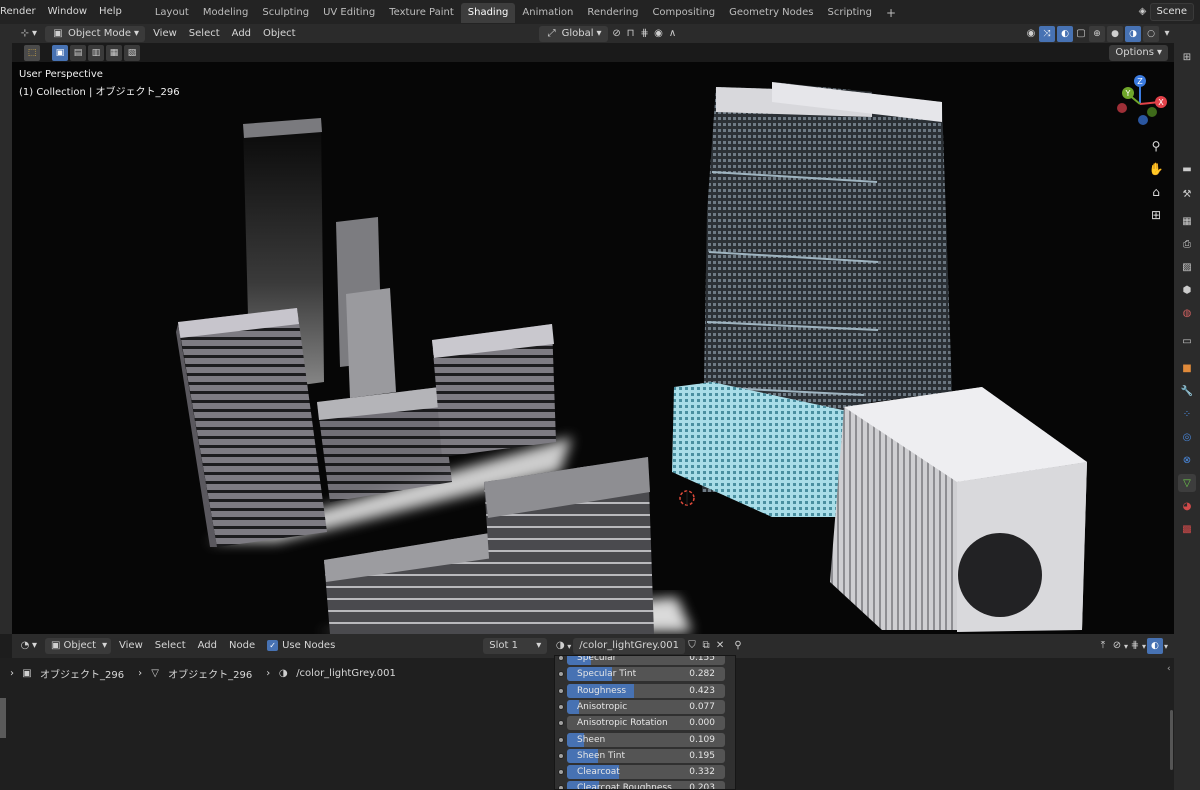 The width and height of the screenshot is (1200, 790). Describe the element at coordinates (771, 13) in the screenshot. I see `tab-geometry-nodes: Geometry Nodes` at that location.